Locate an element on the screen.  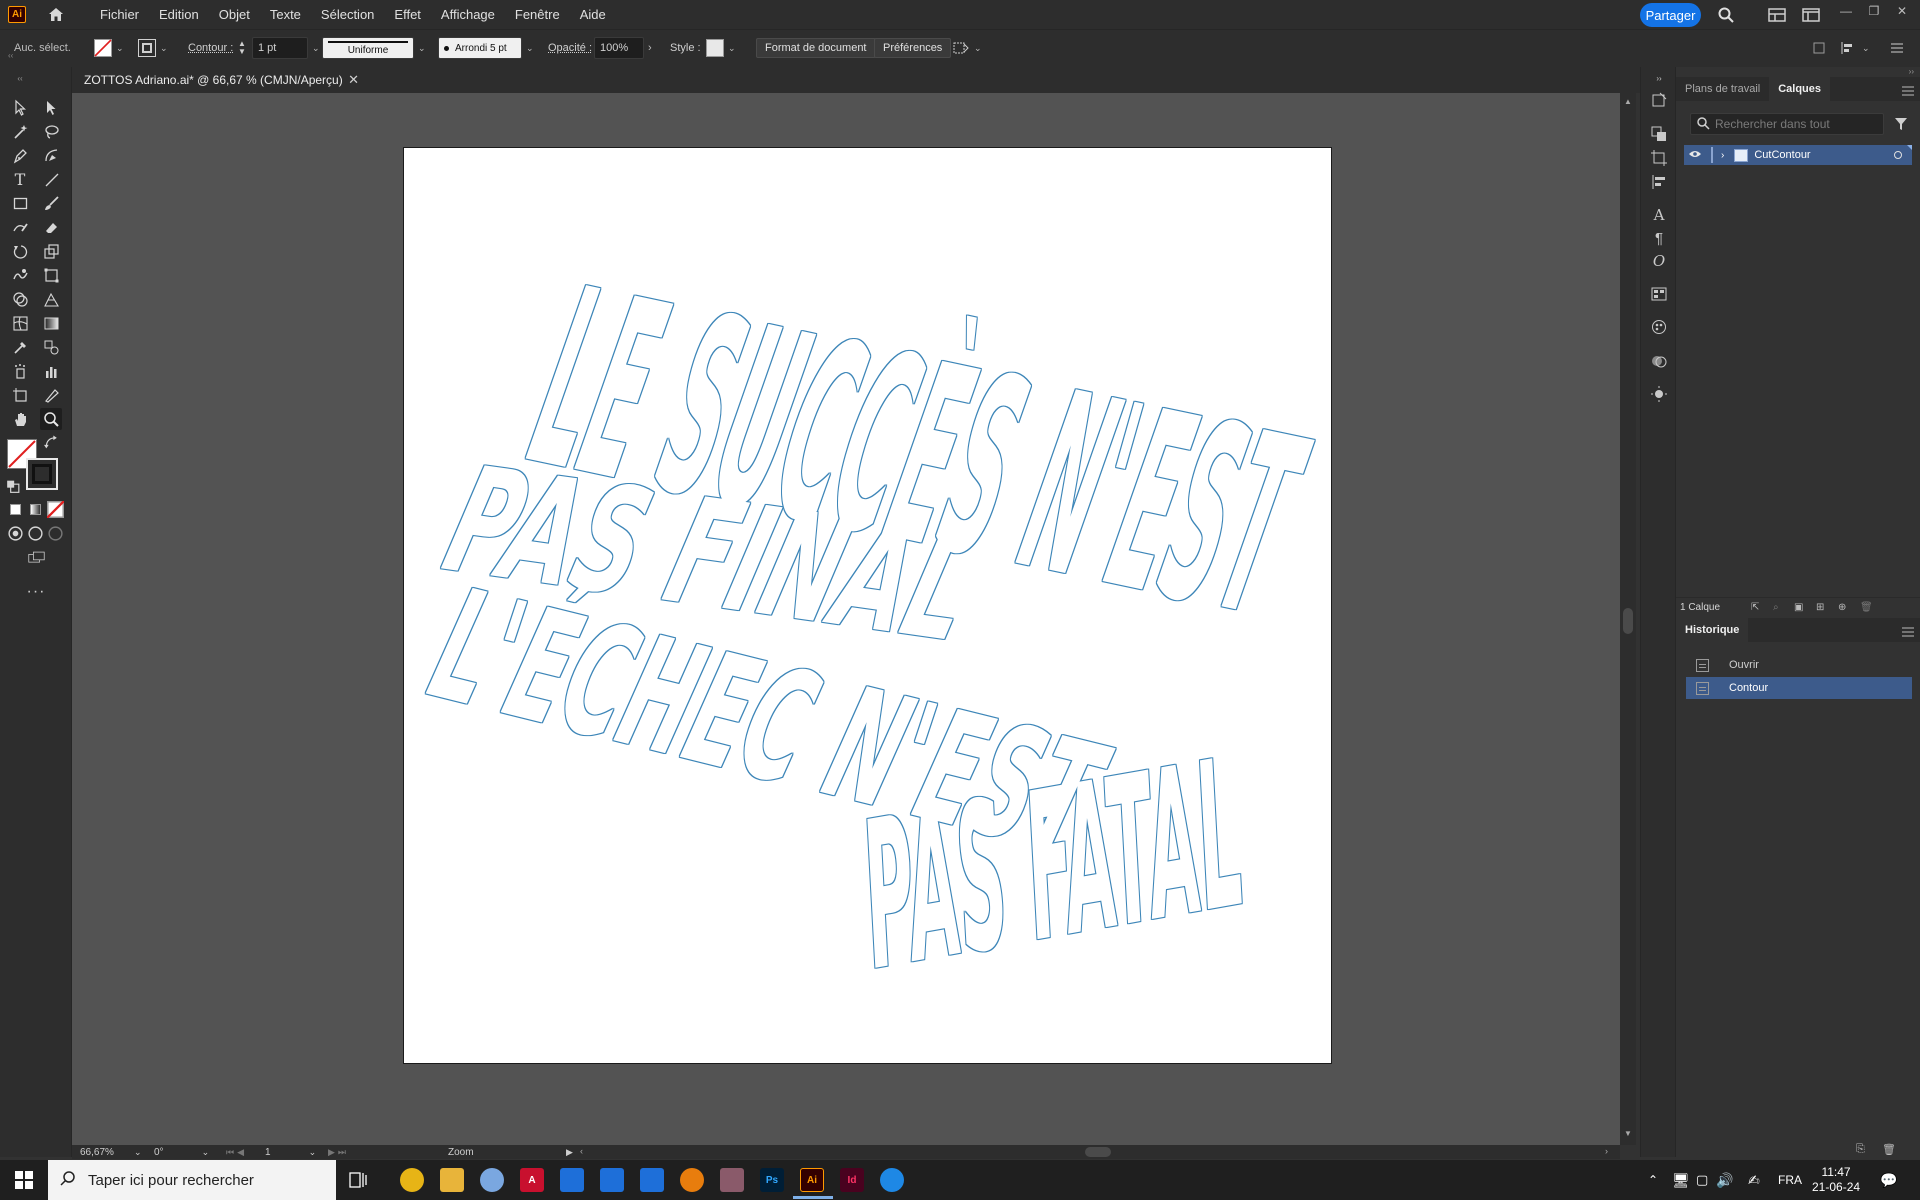
language-indicator: FRA is located at coordinates (1790, 1180).